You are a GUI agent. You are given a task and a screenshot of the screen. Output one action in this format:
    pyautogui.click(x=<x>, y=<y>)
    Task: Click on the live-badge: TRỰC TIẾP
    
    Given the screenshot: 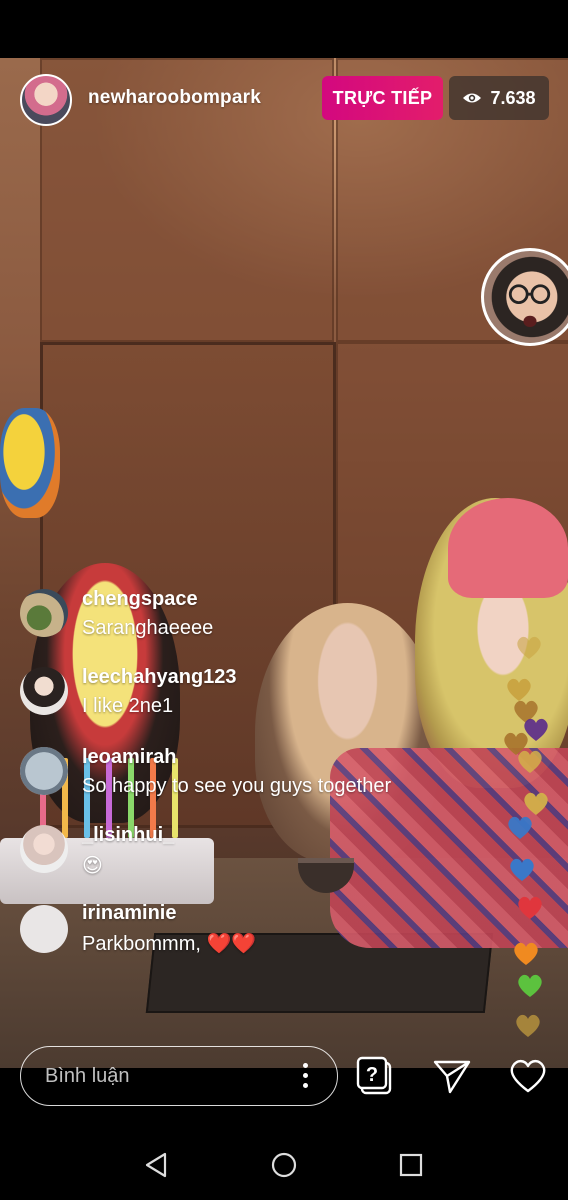 What is the action you would take?
    pyautogui.click(x=382, y=98)
    